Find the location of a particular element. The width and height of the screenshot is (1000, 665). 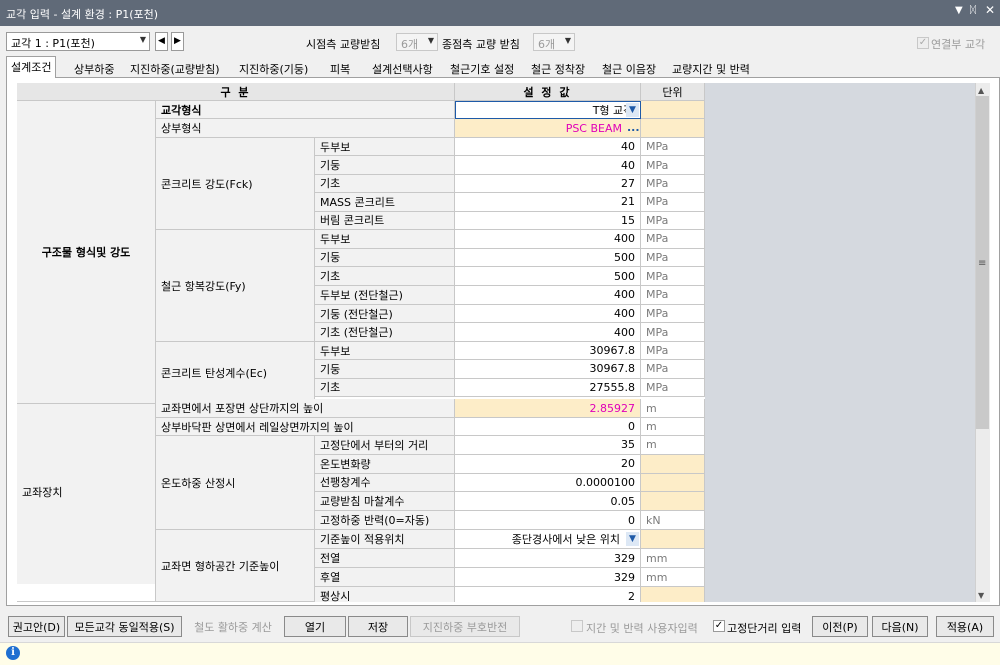

fck-row-value: 27 is located at coordinates (548, 184).